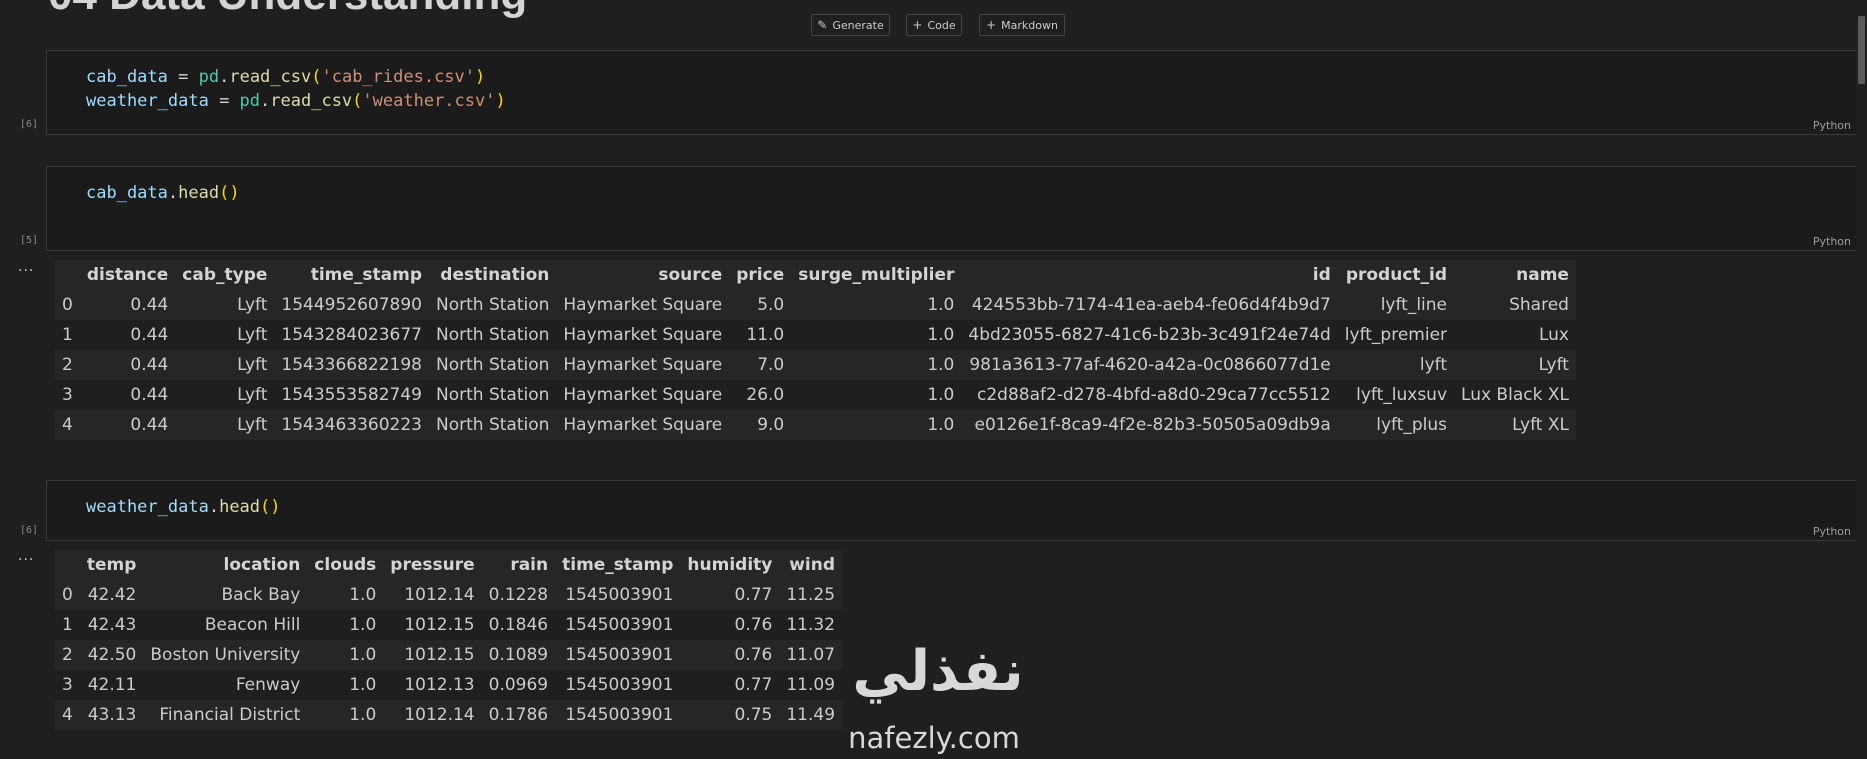 The width and height of the screenshot is (1867, 759). I want to click on table-cell: 26.0, so click(765, 395).